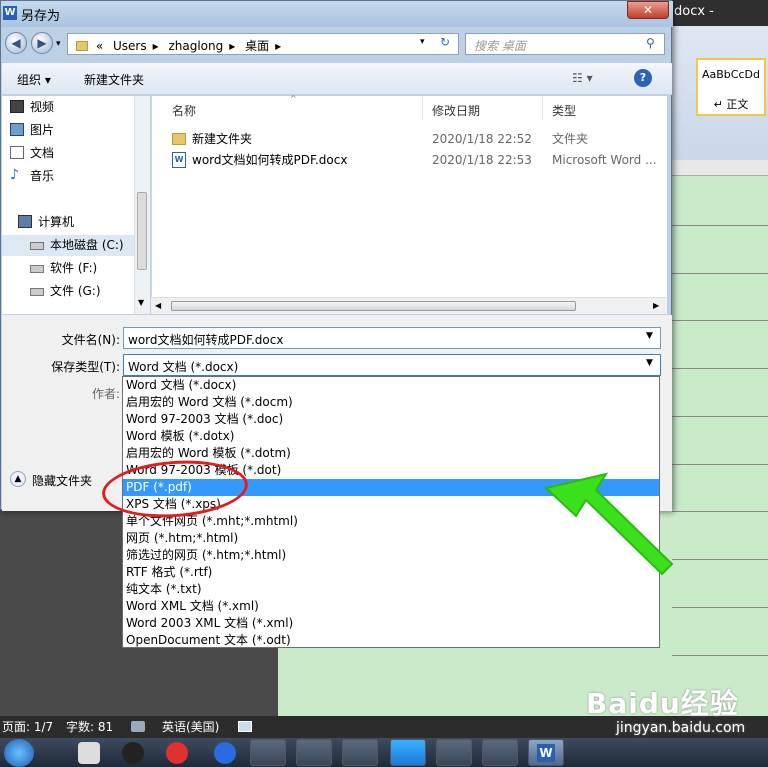 The width and height of the screenshot is (768, 767). I want to click on filename-field: word文档如何转成PDF.docx ▼, so click(392, 338).